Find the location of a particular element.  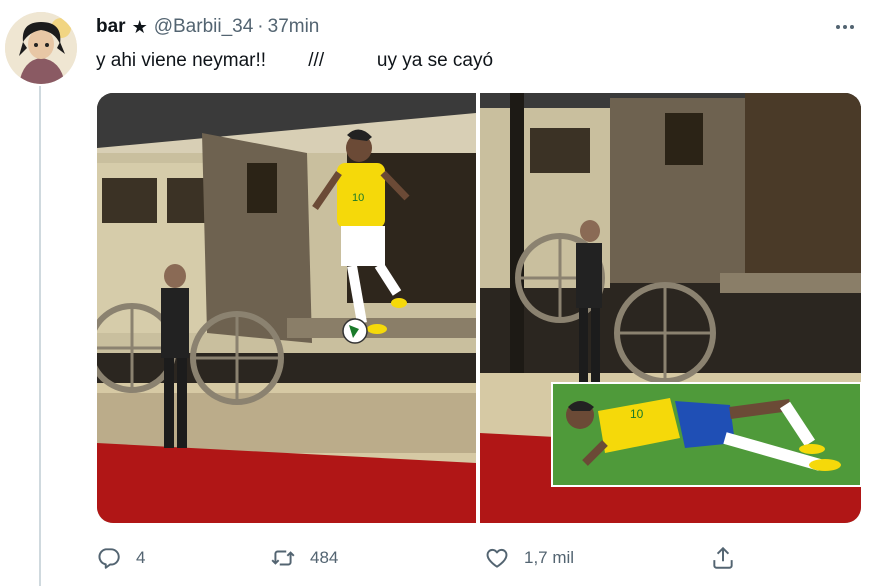

reply-count: 4 is located at coordinates (141, 557).